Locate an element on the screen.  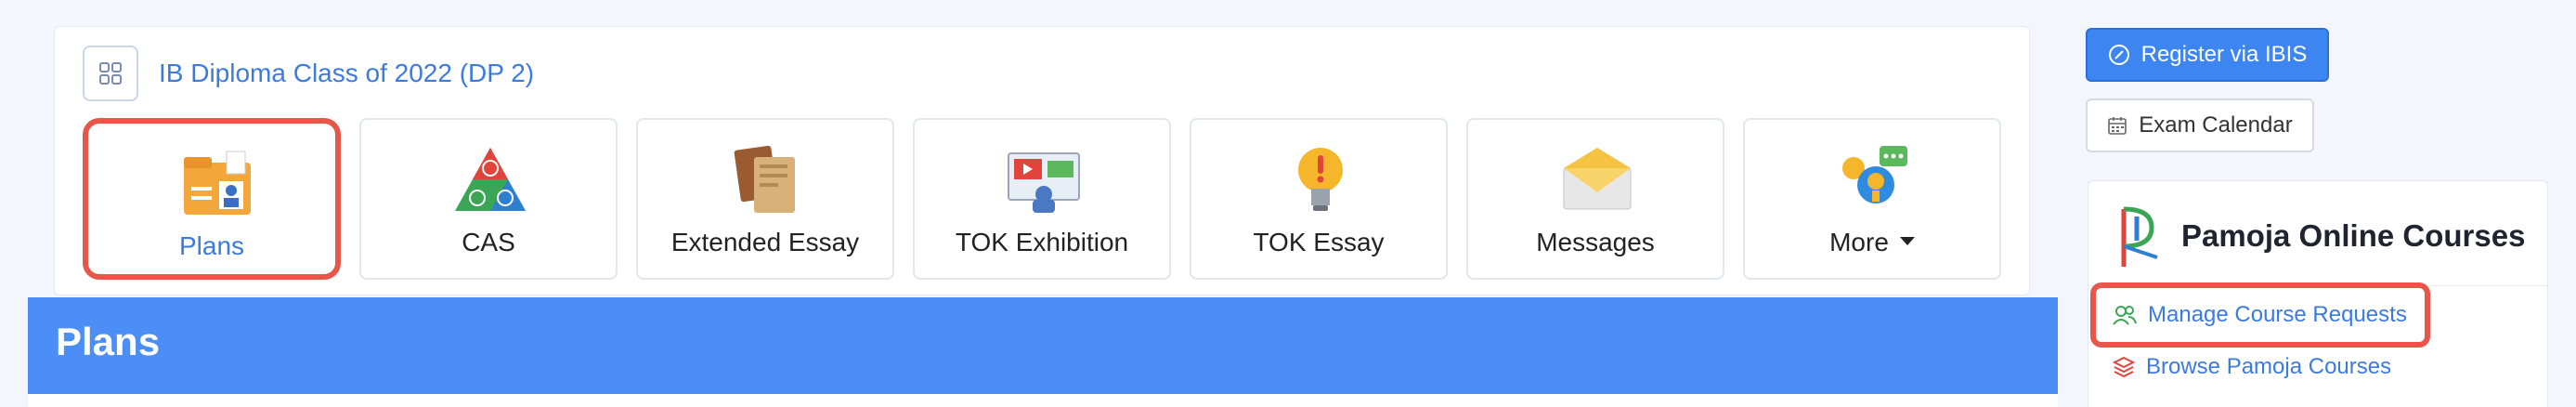
tile-tok-essay: TOK Essay is located at coordinates (1319, 199).